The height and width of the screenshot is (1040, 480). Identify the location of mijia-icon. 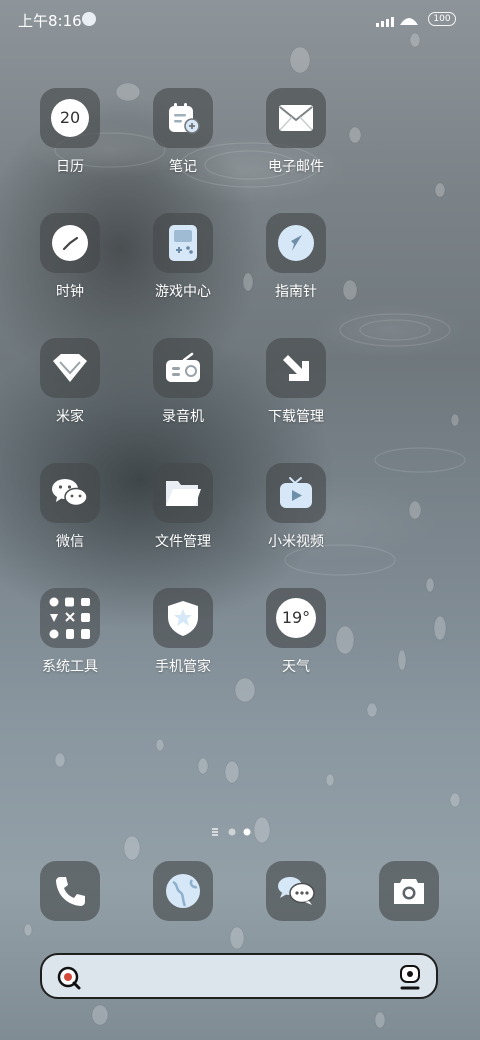
(70, 368).